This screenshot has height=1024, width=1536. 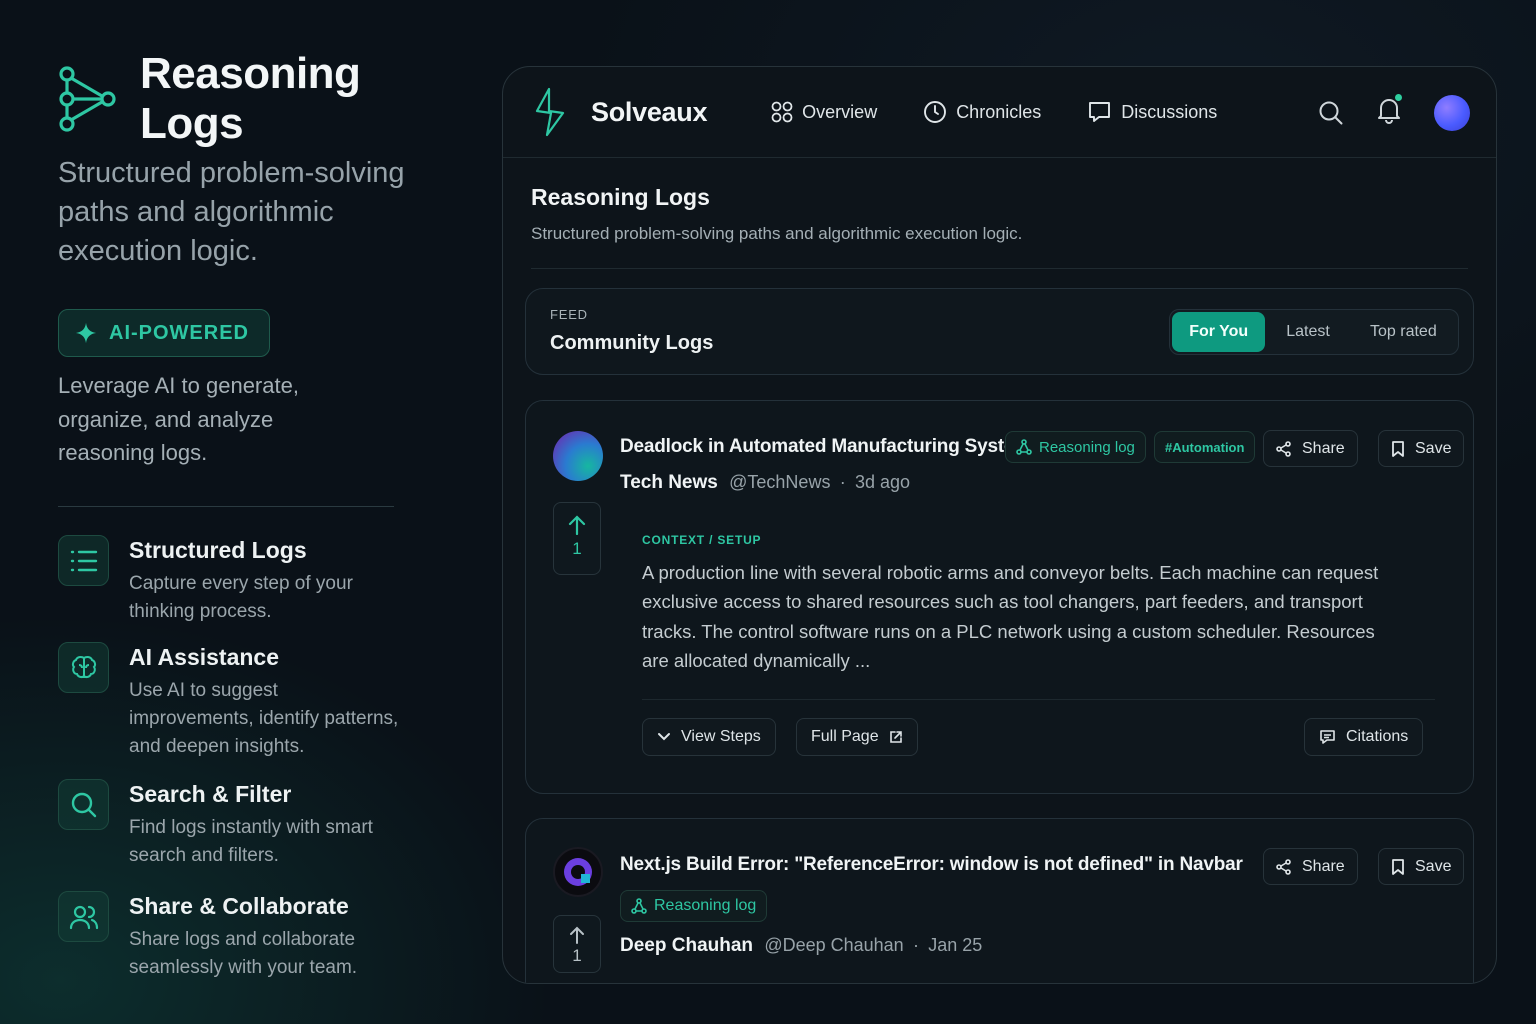 I want to click on top-navbar: Solveaux Overview Chronicles Discussions, so click(x=999, y=112).